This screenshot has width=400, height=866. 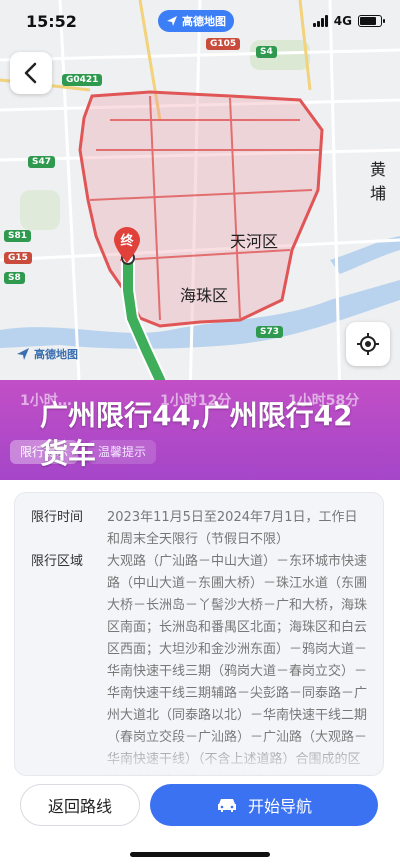 What do you see at coordinates (200, 854) in the screenshot?
I see `home-indicator` at bounding box center [200, 854].